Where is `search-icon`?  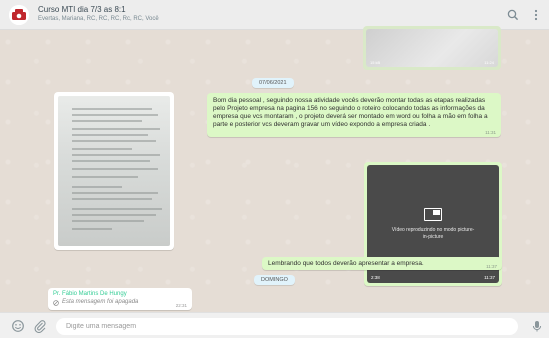 search-icon is located at coordinates (513, 15).